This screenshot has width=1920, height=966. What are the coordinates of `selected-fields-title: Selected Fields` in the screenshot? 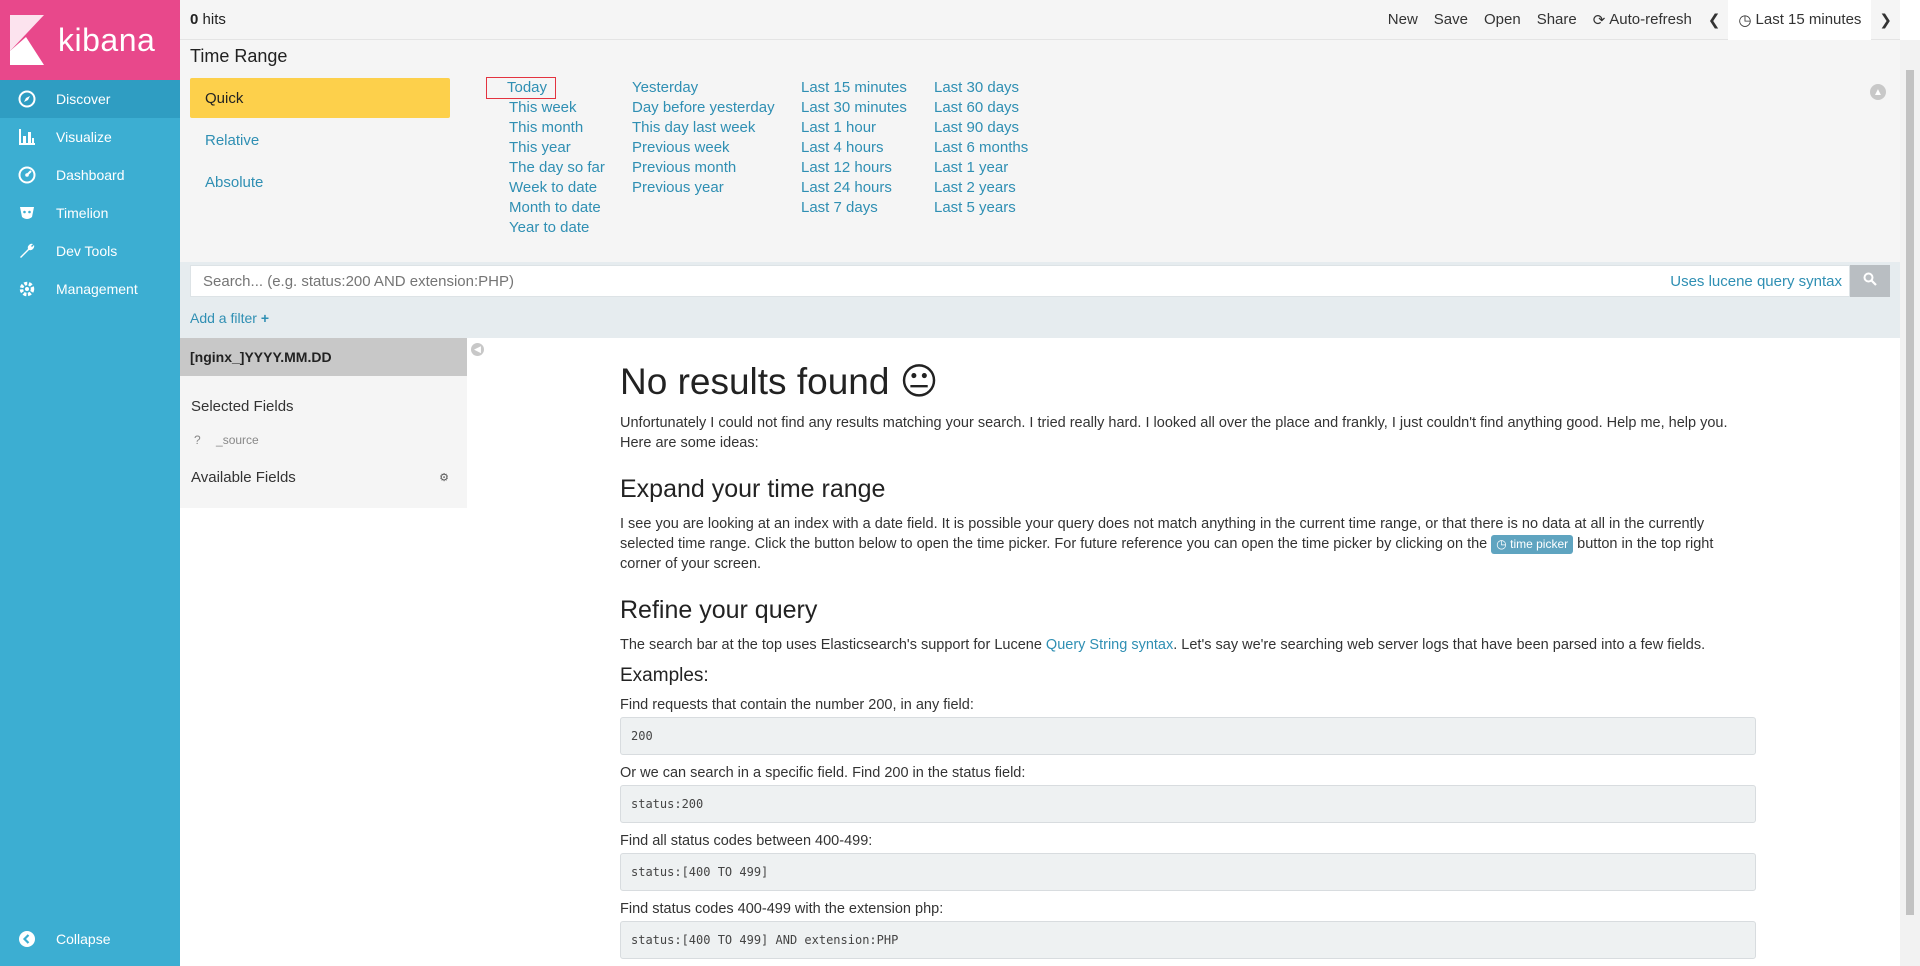 It's located at (242, 406).